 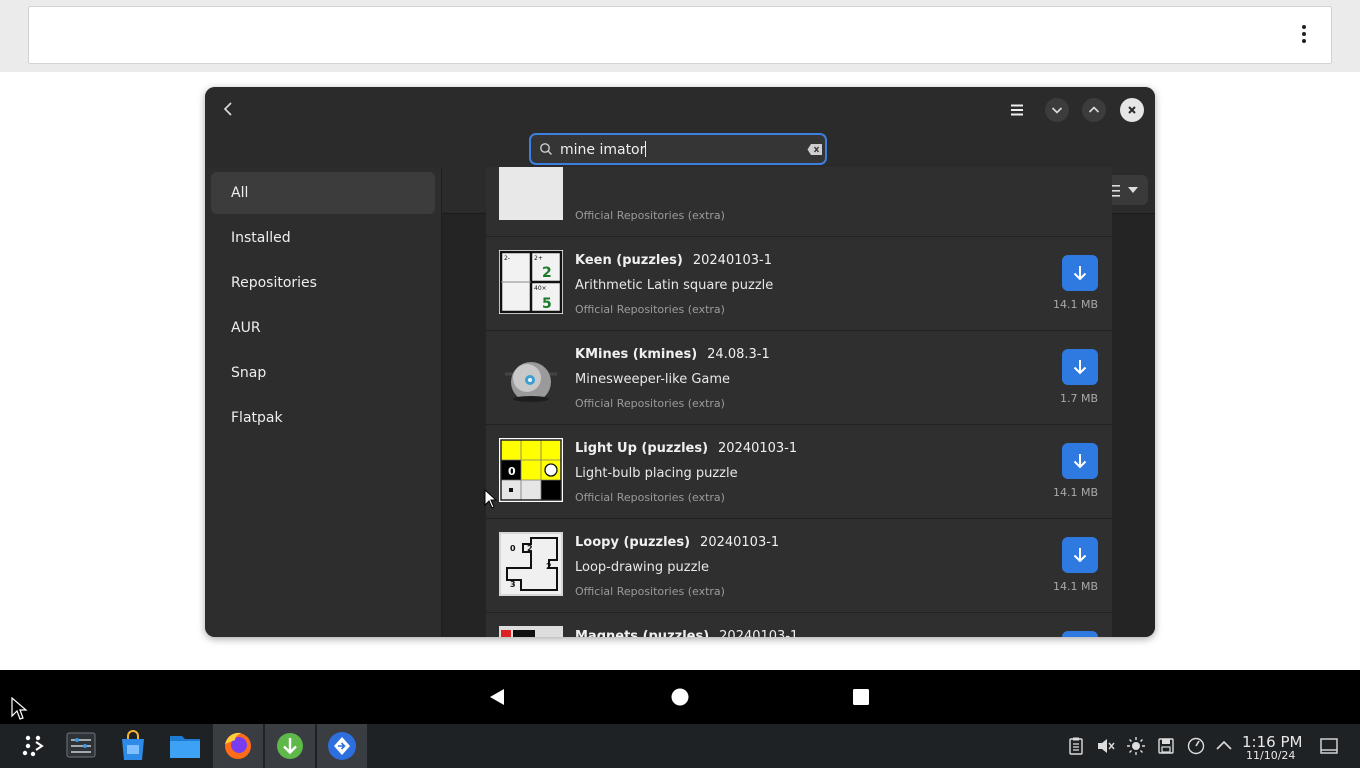 What do you see at coordinates (323, 238) in the screenshot?
I see `sidebar-item-installed: Installed` at bounding box center [323, 238].